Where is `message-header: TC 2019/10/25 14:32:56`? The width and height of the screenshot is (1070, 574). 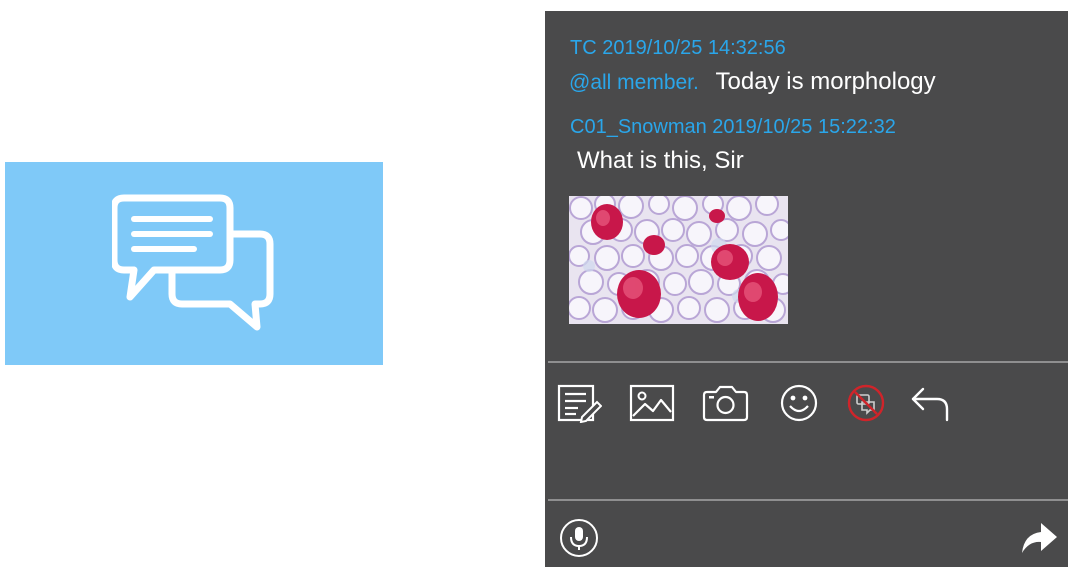 message-header: TC 2019/10/25 14:32:56 is located at coordinates (678, 48).